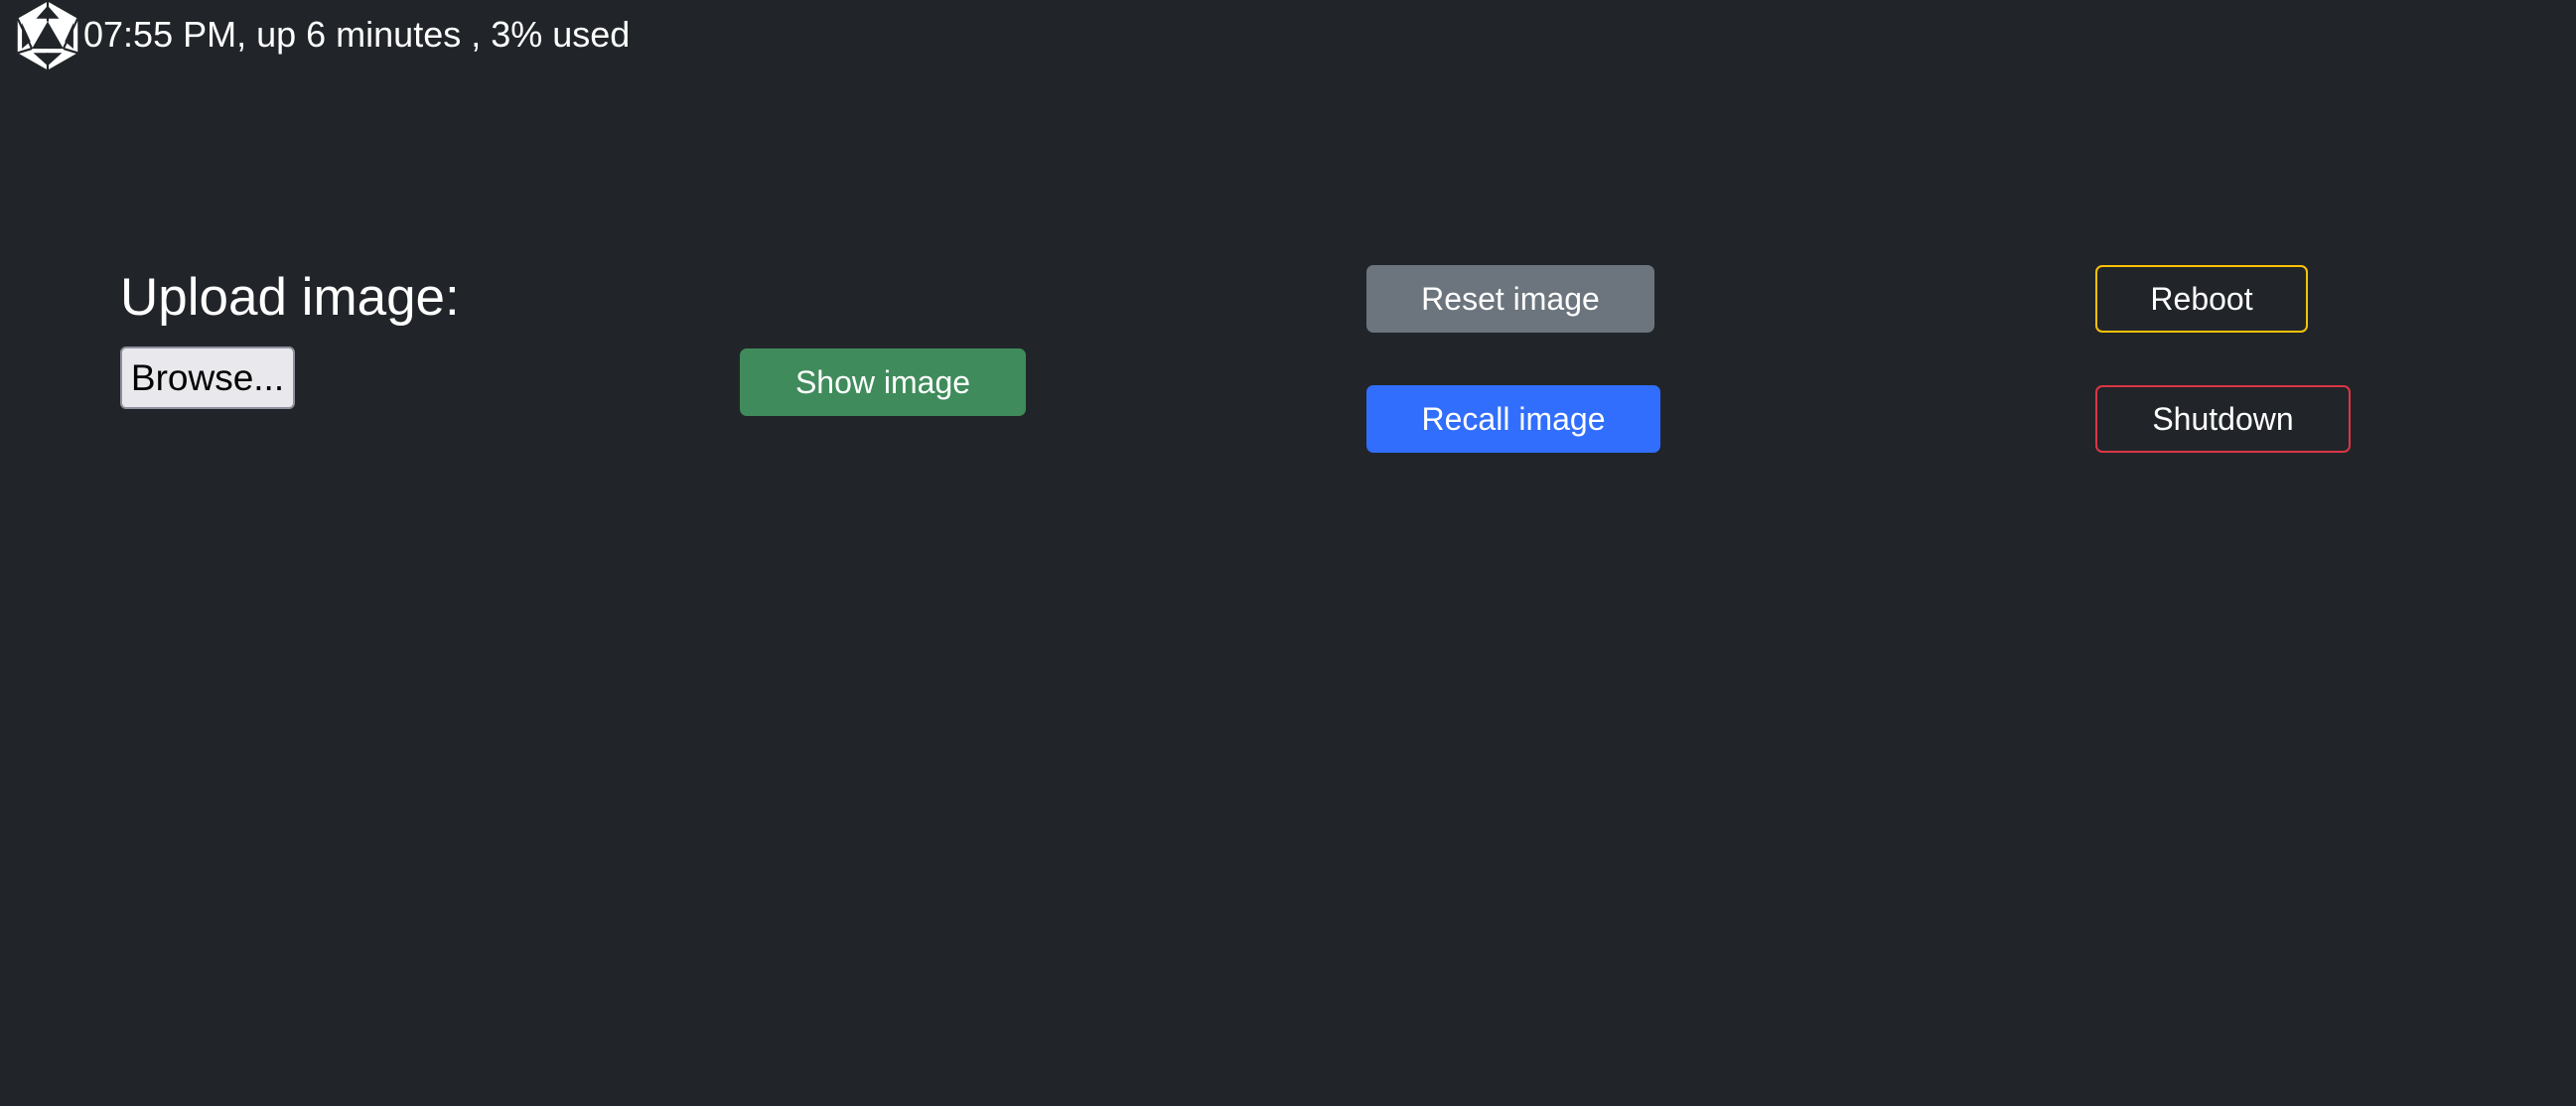 This screenshot has width=2576, height=1106. Describe the element at coordinates (357, 34) in the screenshot. I see `status-text: 07:55 PM, up 6 minutes , 3% used` at that location.